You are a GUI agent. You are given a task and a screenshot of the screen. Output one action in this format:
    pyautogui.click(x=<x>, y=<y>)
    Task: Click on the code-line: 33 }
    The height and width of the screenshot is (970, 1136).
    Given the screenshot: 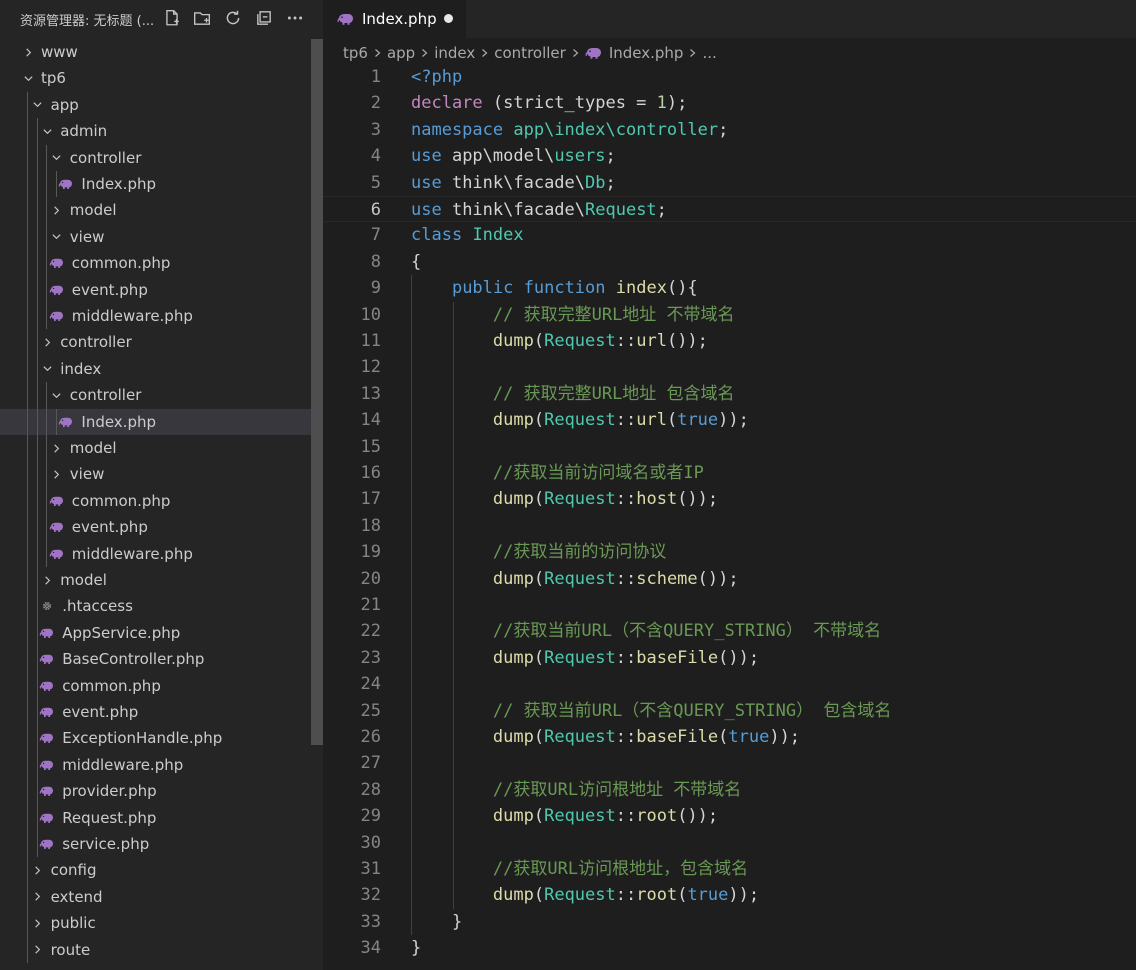 What is the action you would take?
    pyautogui.click(x=729, y=922)
    